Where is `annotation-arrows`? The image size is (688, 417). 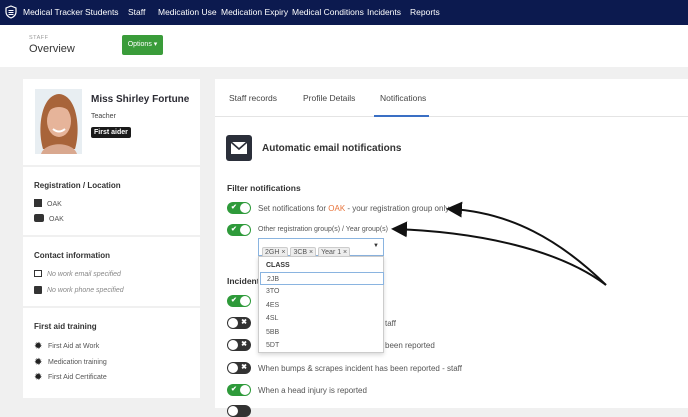
annotation-arrows is located at coordinates (499, 243).